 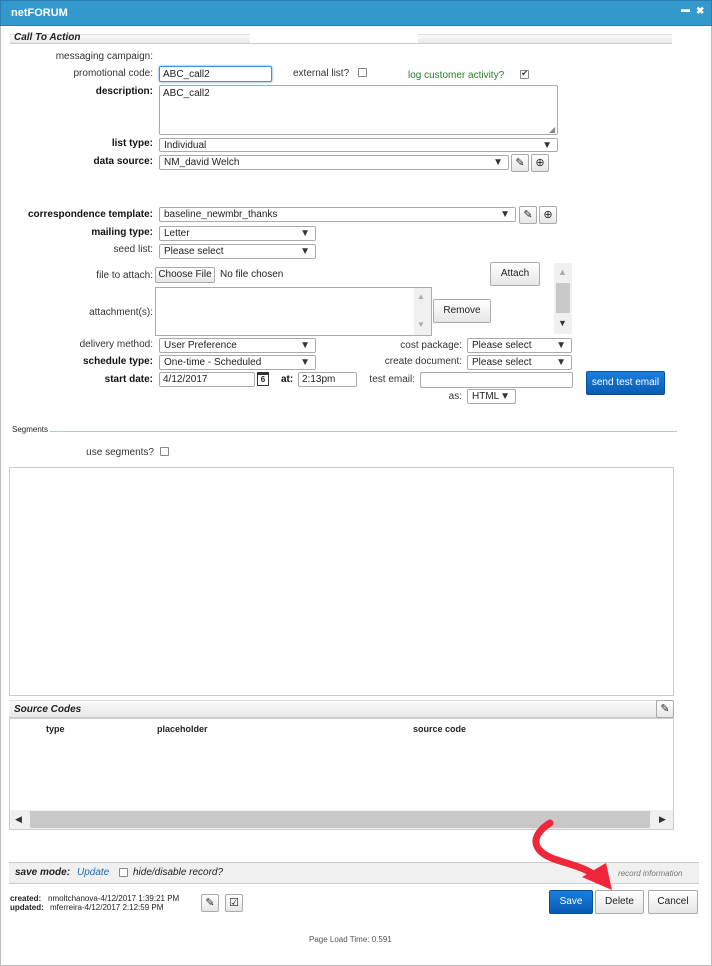 What do you see at coordinates (350, 939) in the screenshot?
I see `page-load-time: Page Load Time: 0.591` at bounding box center [350, 939].